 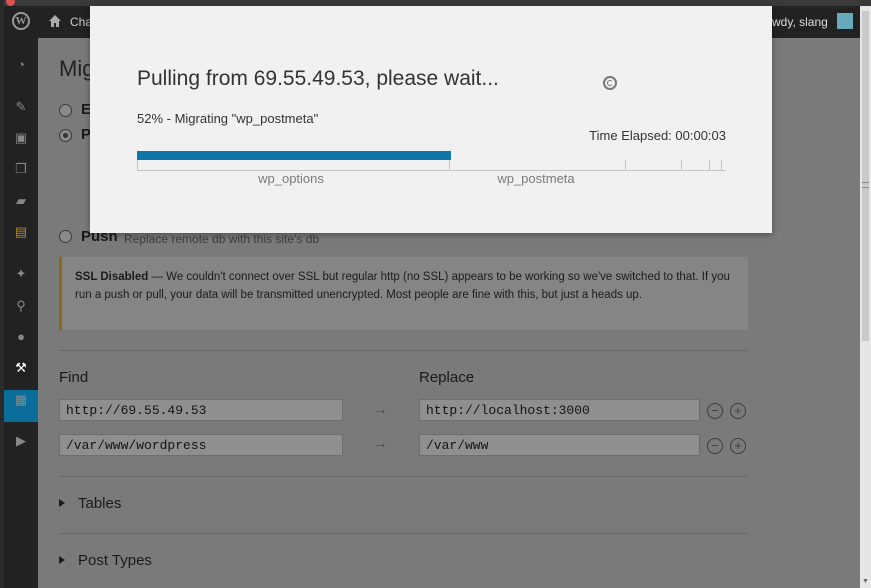 What do you see at coordinates (21, 306) in the screenshot?
I see `plugins-icon: ⚲` at bounding box center [21, 306].